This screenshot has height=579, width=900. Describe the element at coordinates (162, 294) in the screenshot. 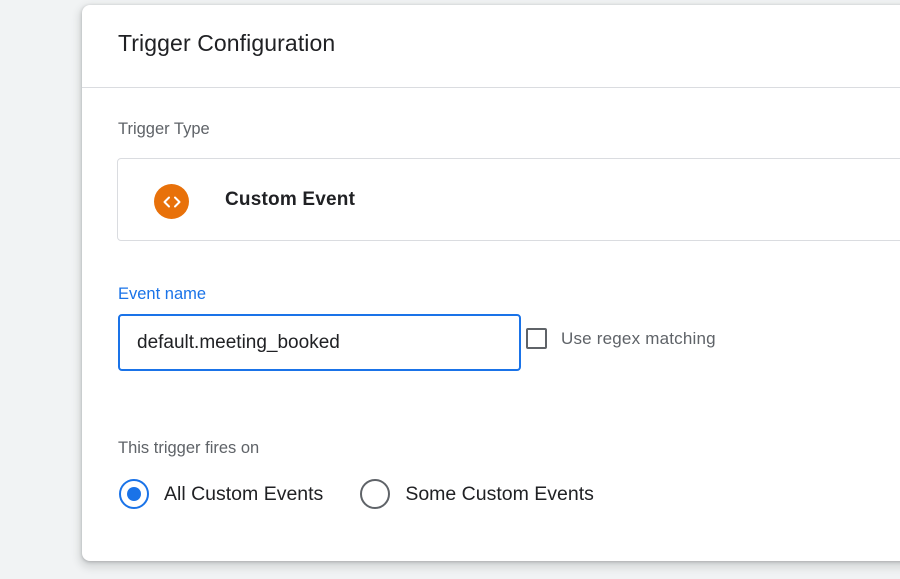

I see `event-name-label: Event name` at that location.